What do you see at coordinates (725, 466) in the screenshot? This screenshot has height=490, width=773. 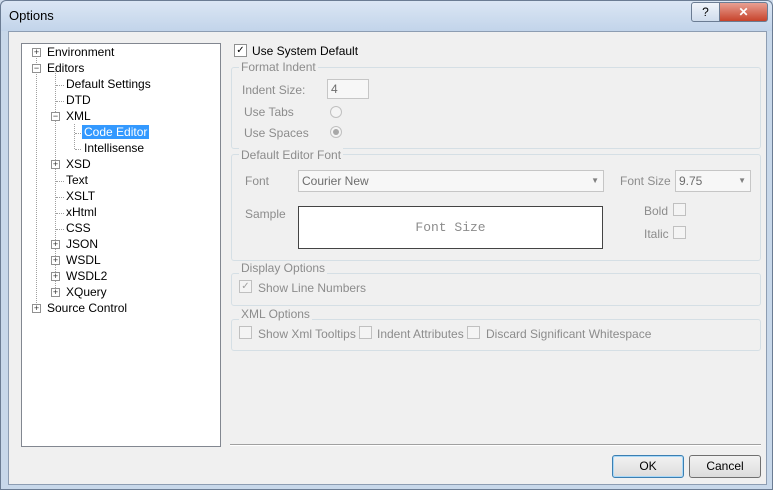 I see `cancel-button: Cancel` at bounding box center [725, 466].